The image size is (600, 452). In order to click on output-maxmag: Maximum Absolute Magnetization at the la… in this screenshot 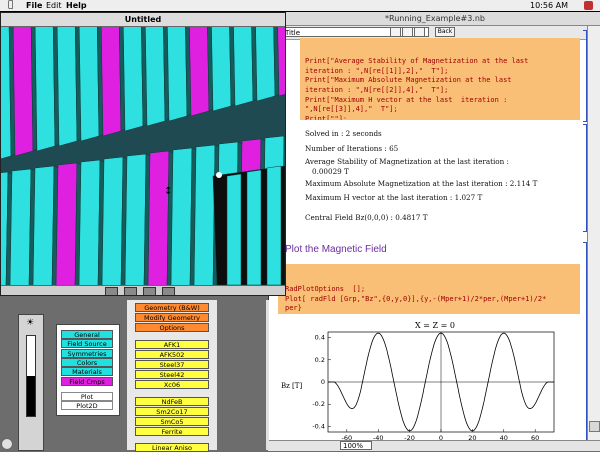, I will do `click(421, 183)`.